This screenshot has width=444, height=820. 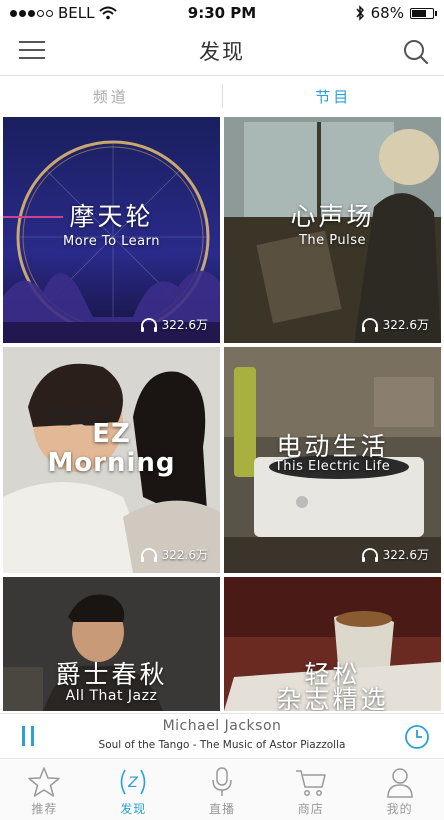 I want to click on clock-icon, so click(x=417, y=737).